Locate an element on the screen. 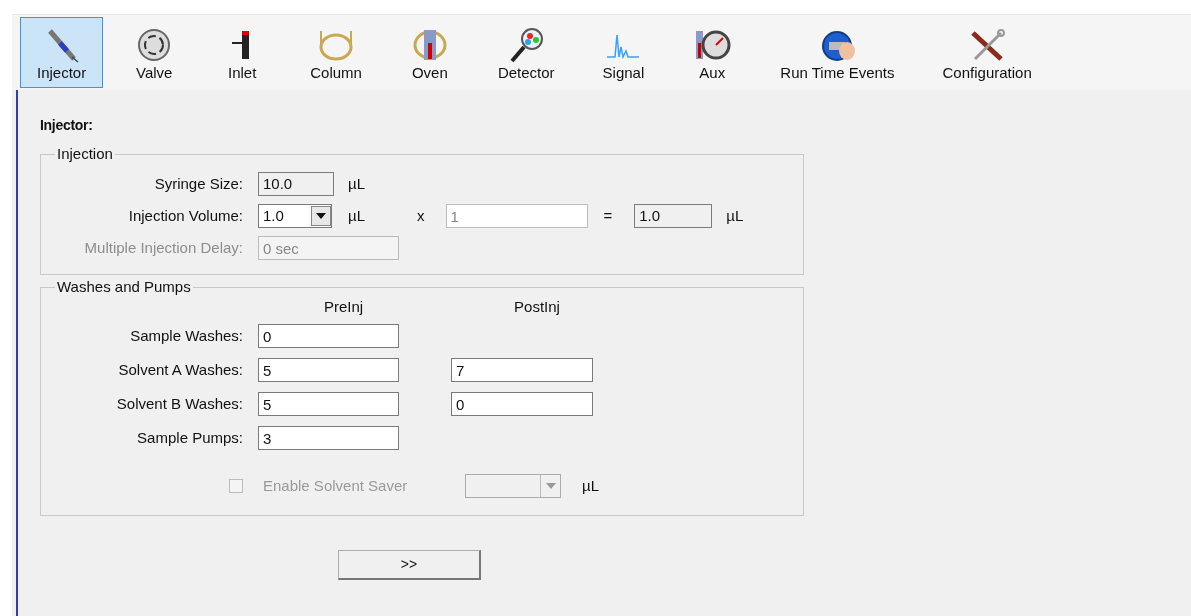 The width and height of the screenshot is (1191, 616). column-header: PostInj is located at coordinates (537, 306).